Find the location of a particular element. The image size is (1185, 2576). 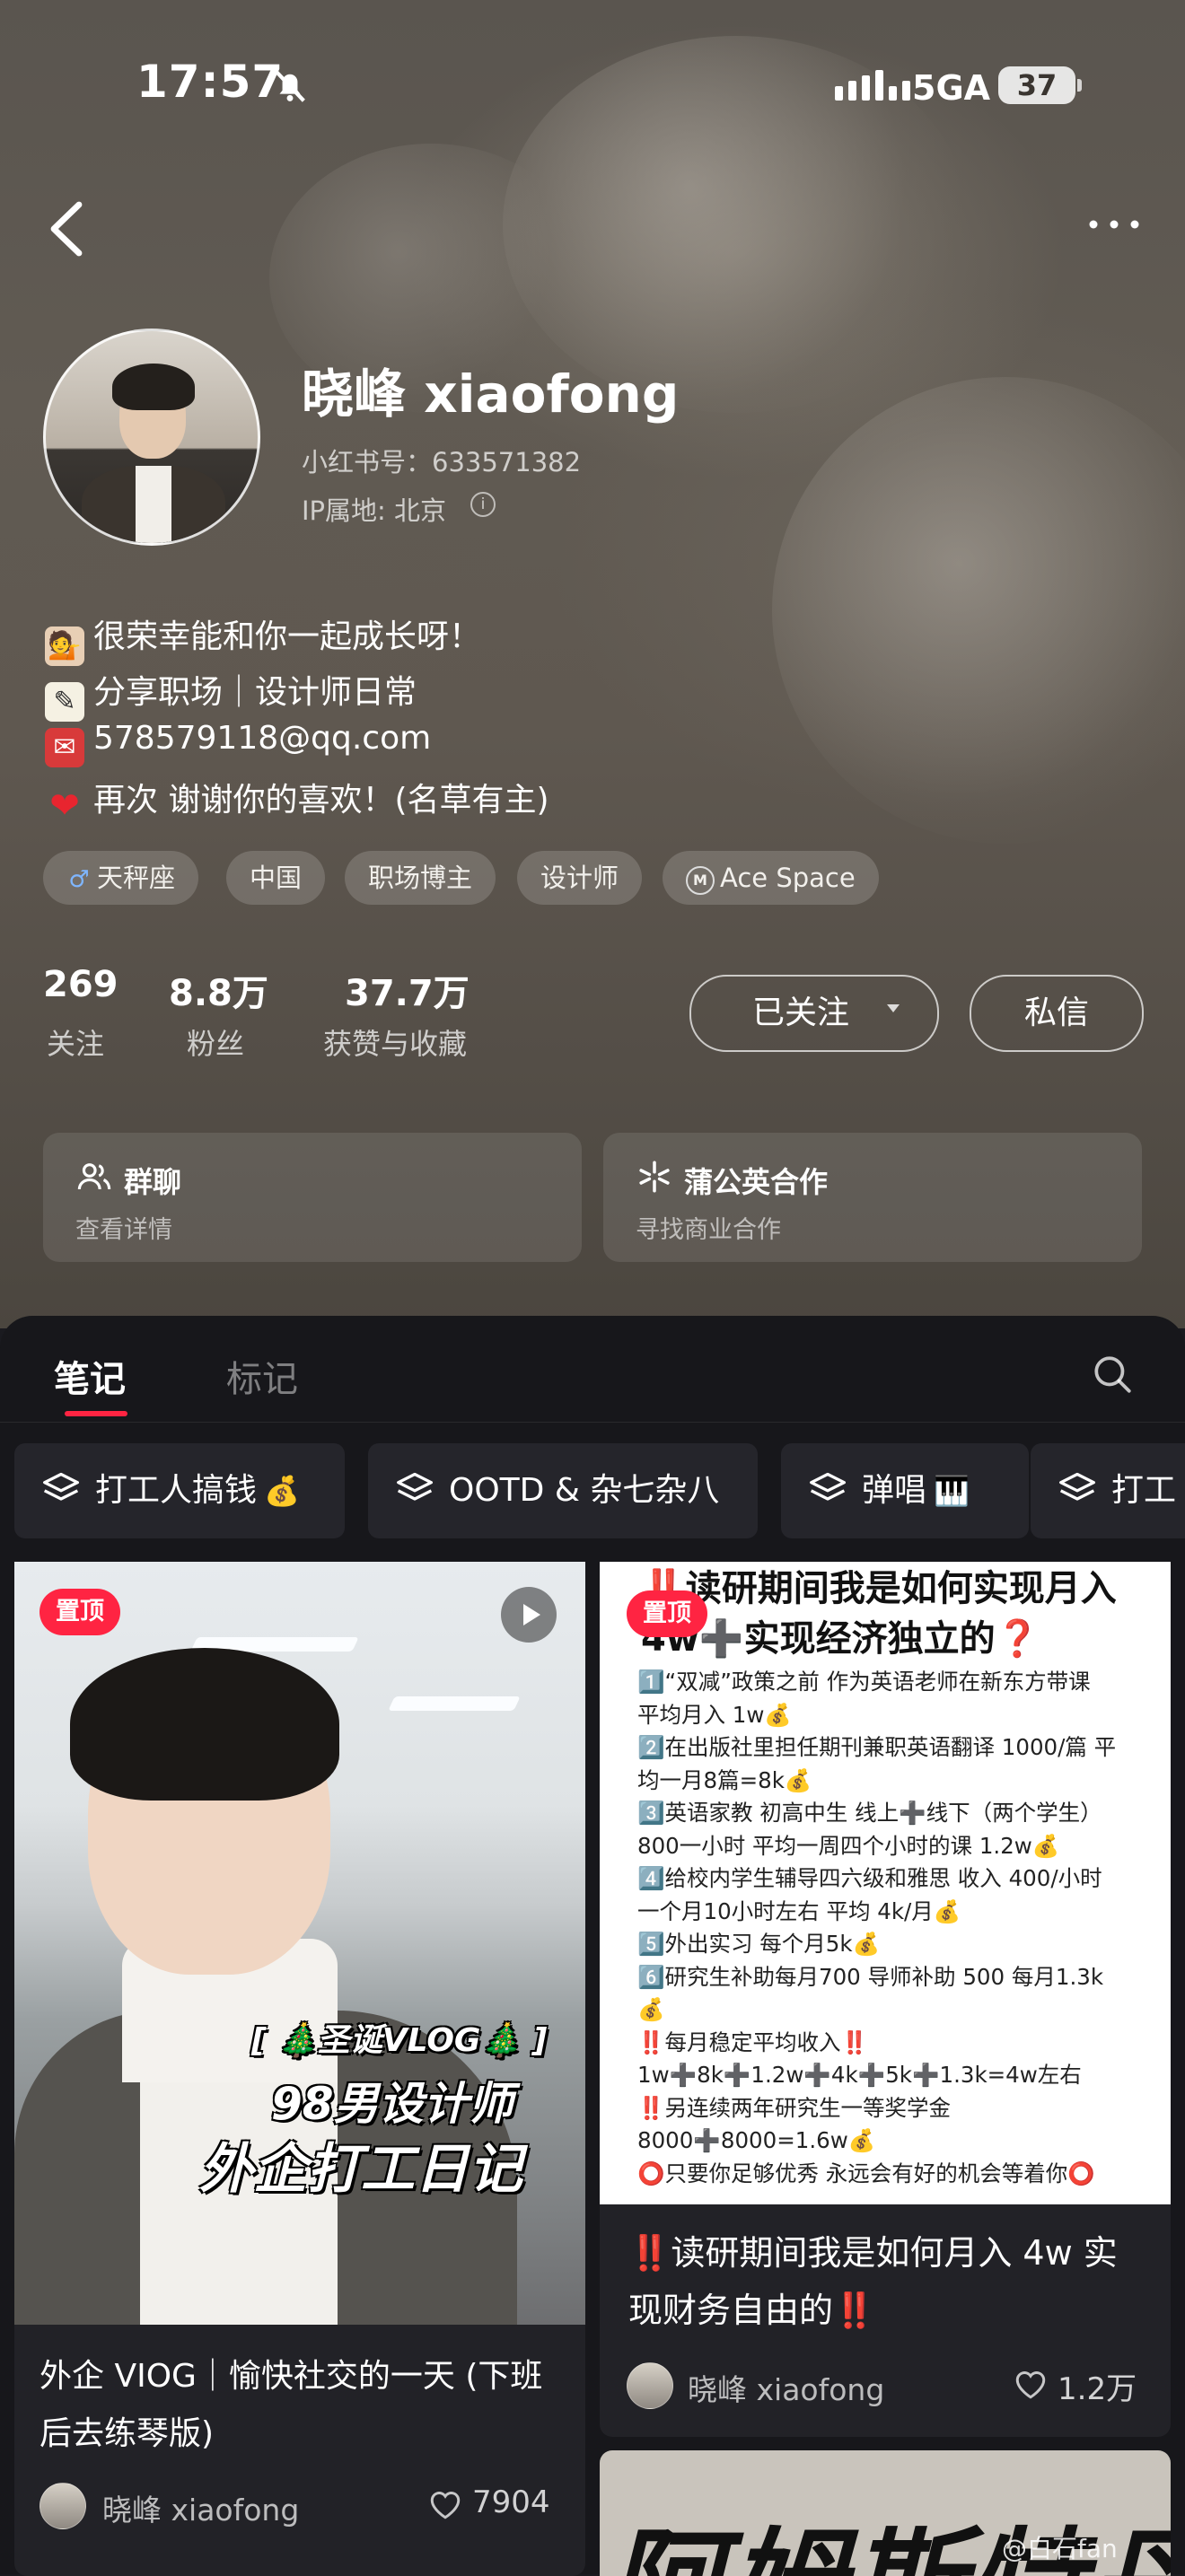

cover-text-line: 6️⃣研究生补助每月700 导师补助 500 每月1.3k is located at coordinates (870, 1976).